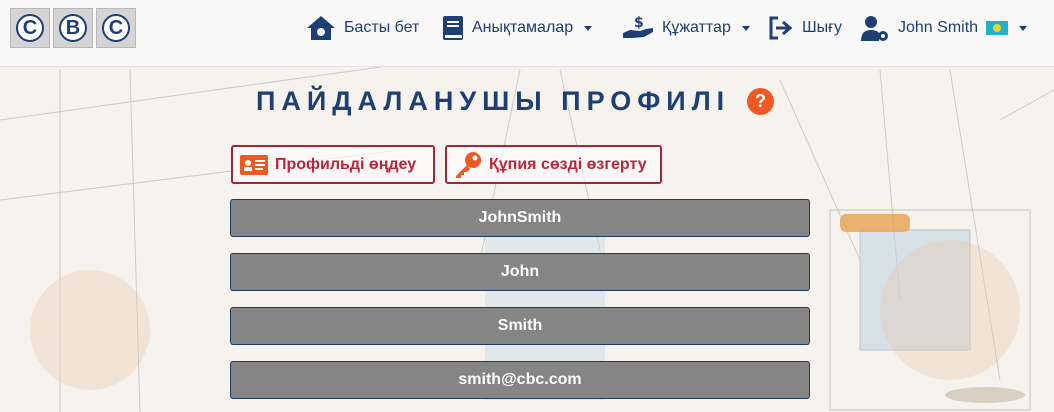 This screenshot has width=1054, height=412. Describe the element at coordinates (346, 164) in the screenshot. I see `edit-profile-label: Профильді өңдеу` at that location.